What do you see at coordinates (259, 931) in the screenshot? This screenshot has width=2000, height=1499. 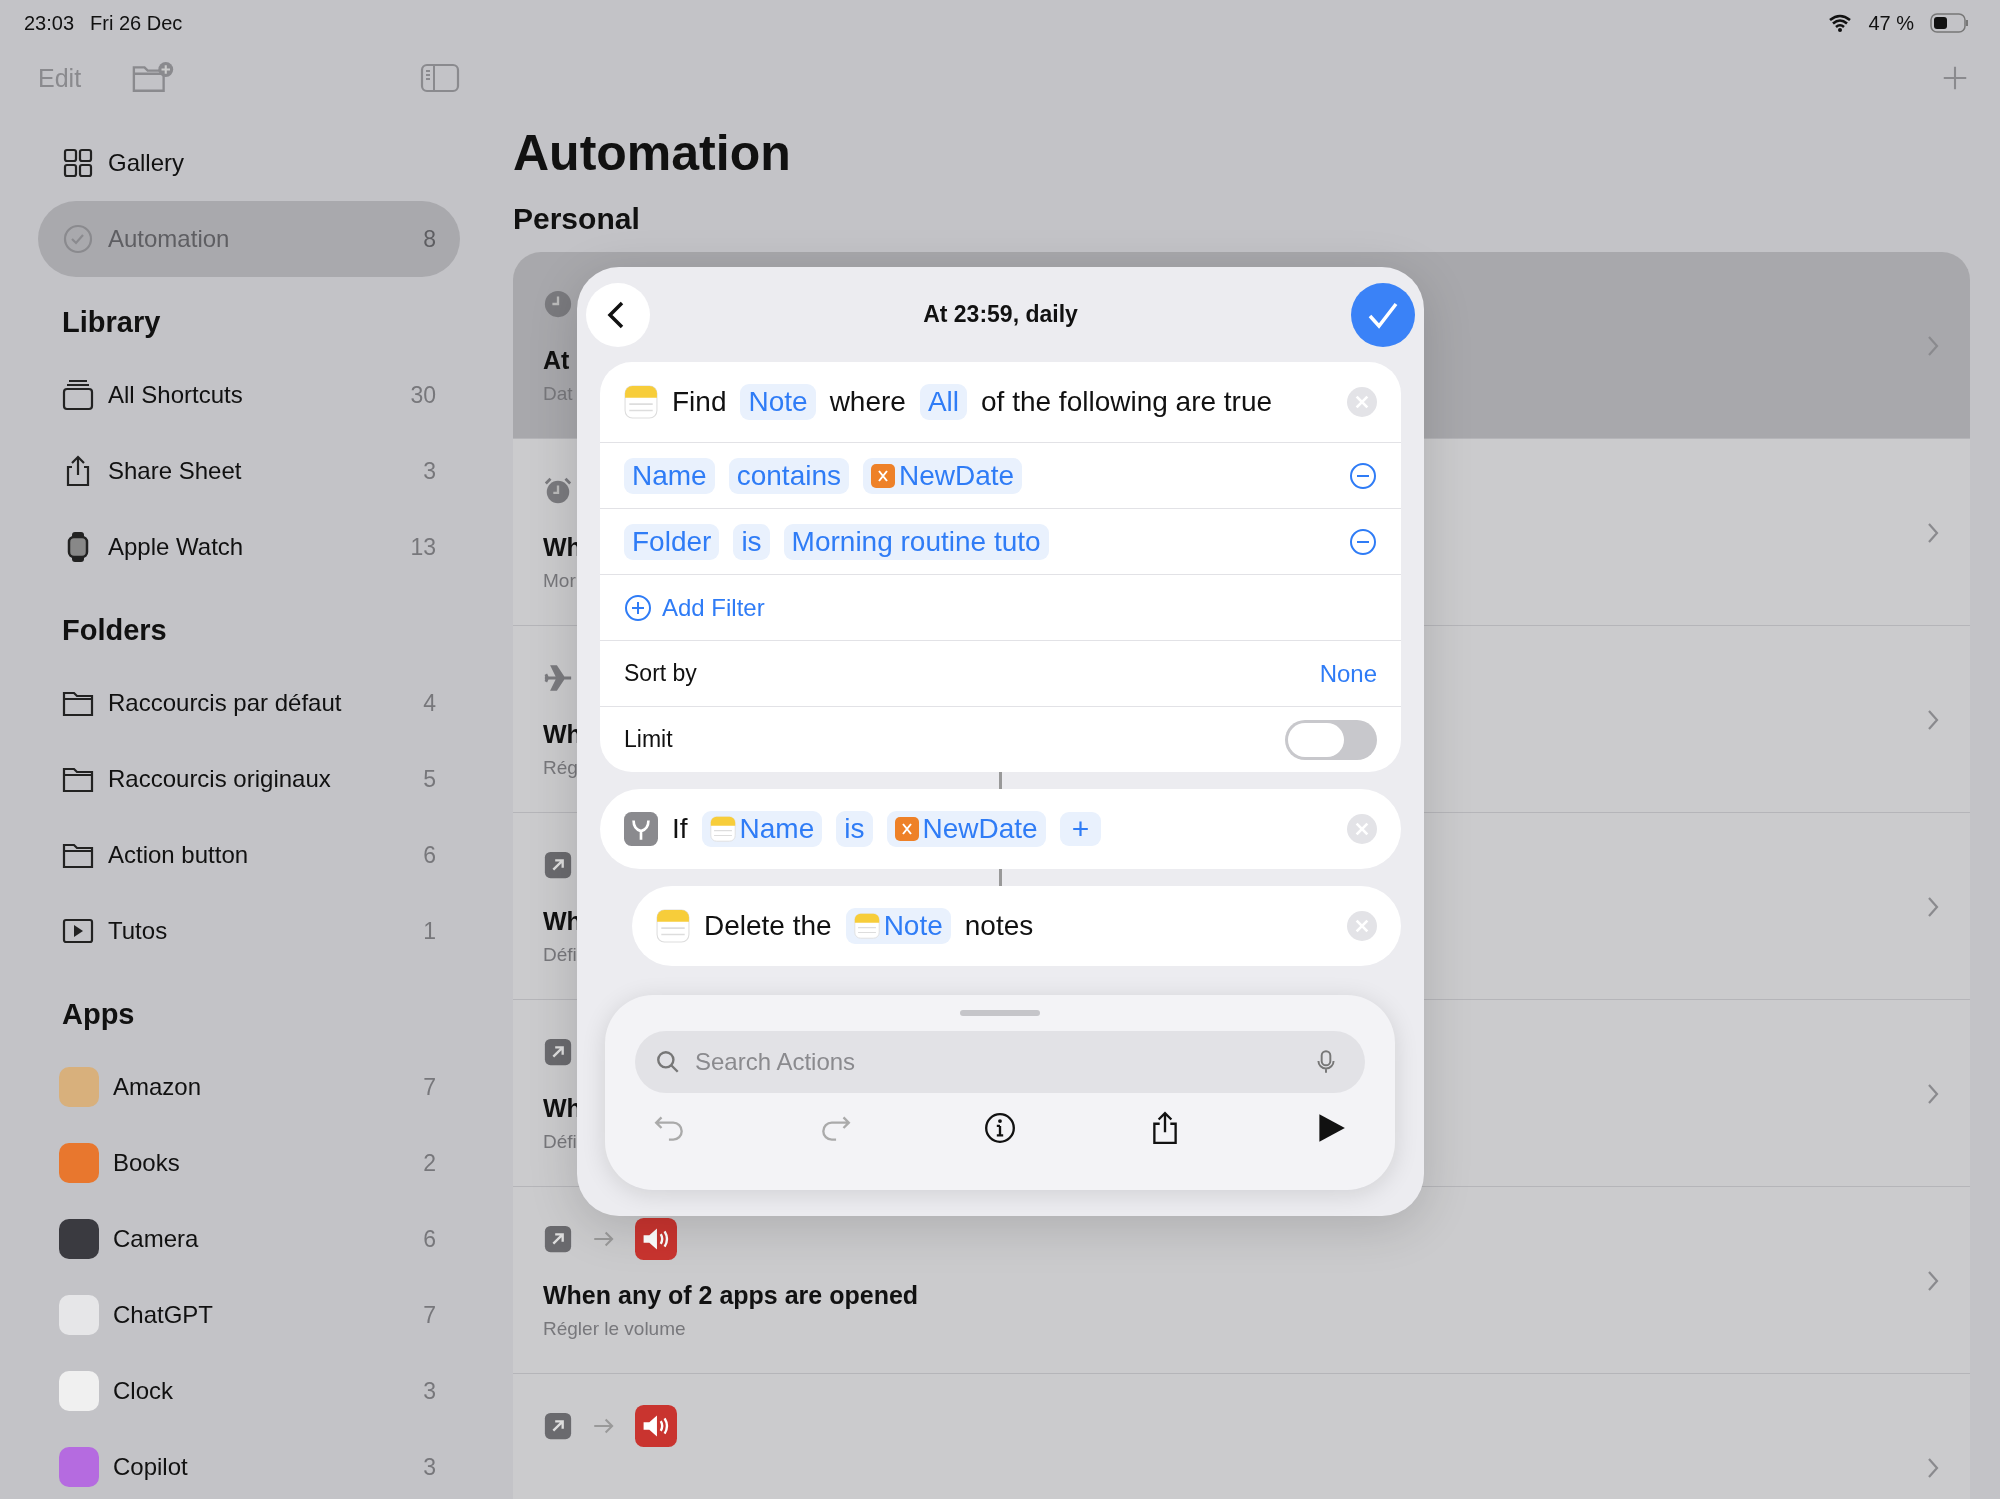 I see `item-label: Tutos` at bounding box center [259, 931].